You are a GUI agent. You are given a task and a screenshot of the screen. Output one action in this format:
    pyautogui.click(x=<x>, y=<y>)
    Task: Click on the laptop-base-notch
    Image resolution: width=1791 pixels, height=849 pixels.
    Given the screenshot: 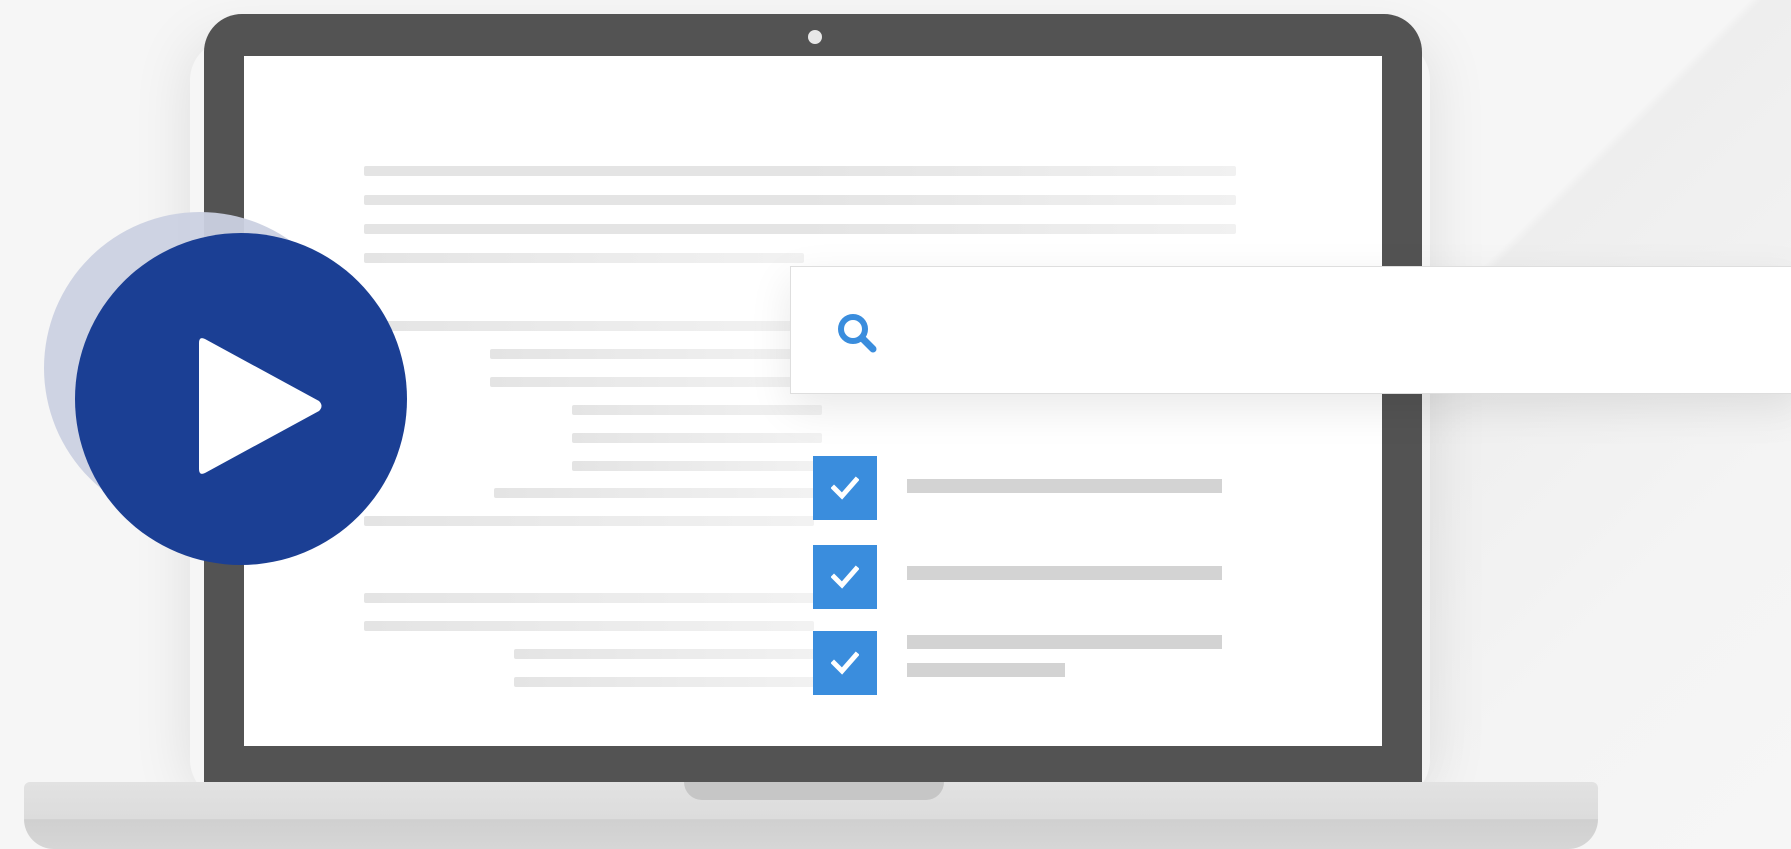 What is the action you would take?
    pyautogui.click(x=814, y=791)
    